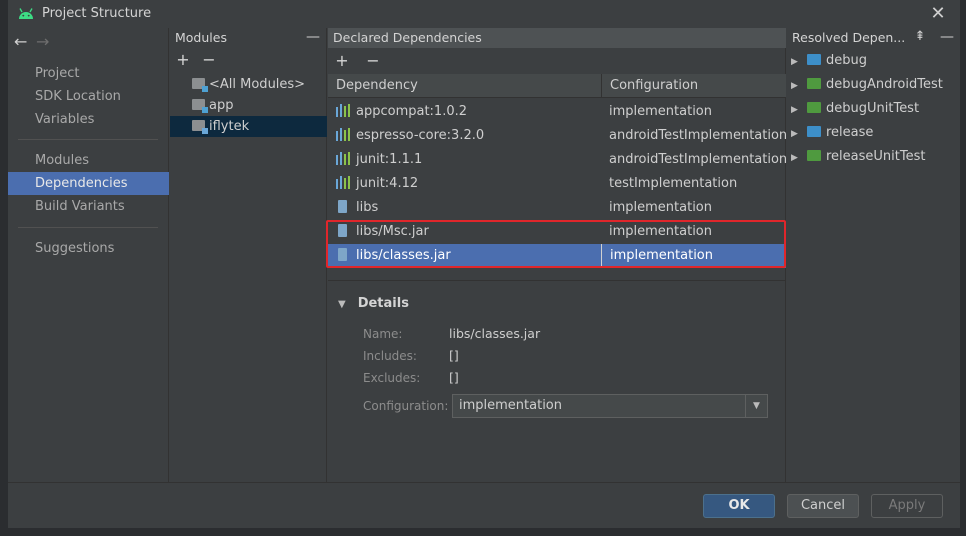  I want to click on back-arrow-icon: ←, so click(25, 41).